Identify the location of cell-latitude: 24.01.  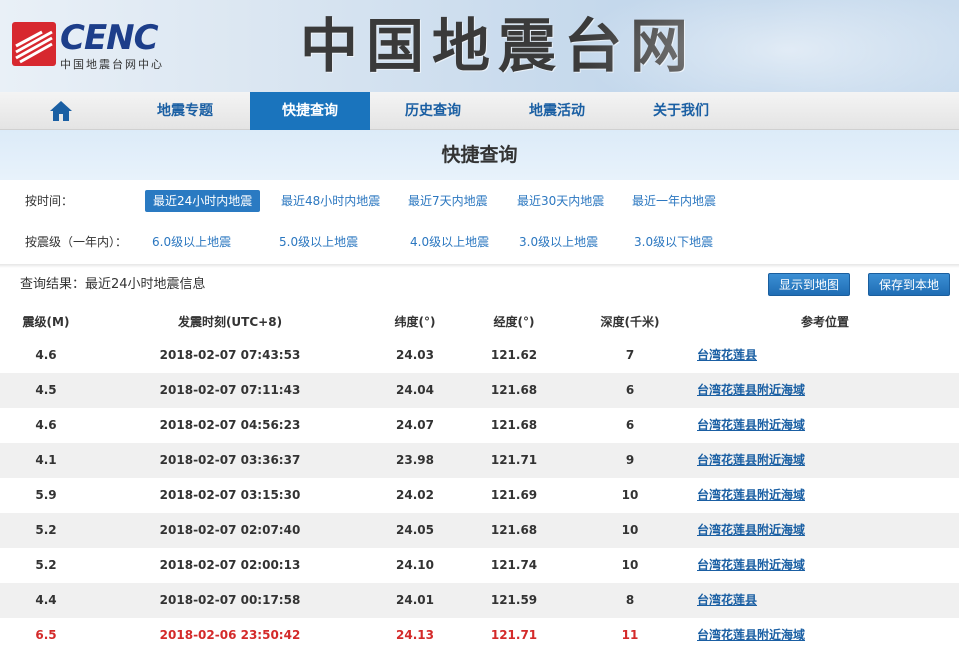
(415, 600).